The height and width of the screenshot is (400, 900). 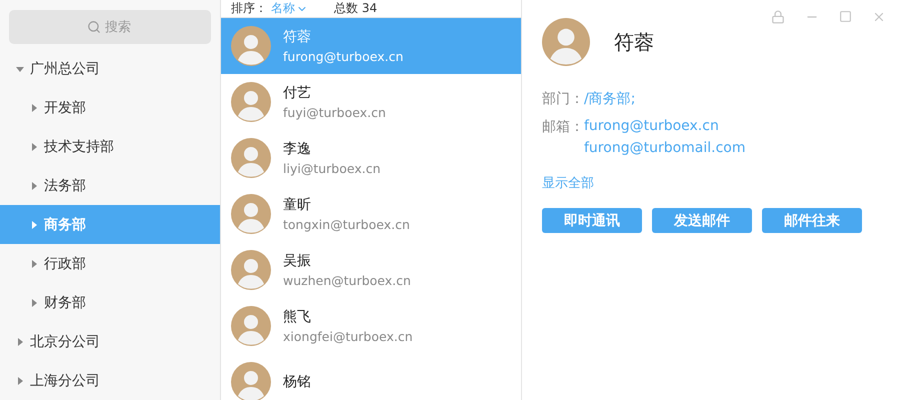 I want to click on field-value: /商务部;, so click(x=610, y=99).